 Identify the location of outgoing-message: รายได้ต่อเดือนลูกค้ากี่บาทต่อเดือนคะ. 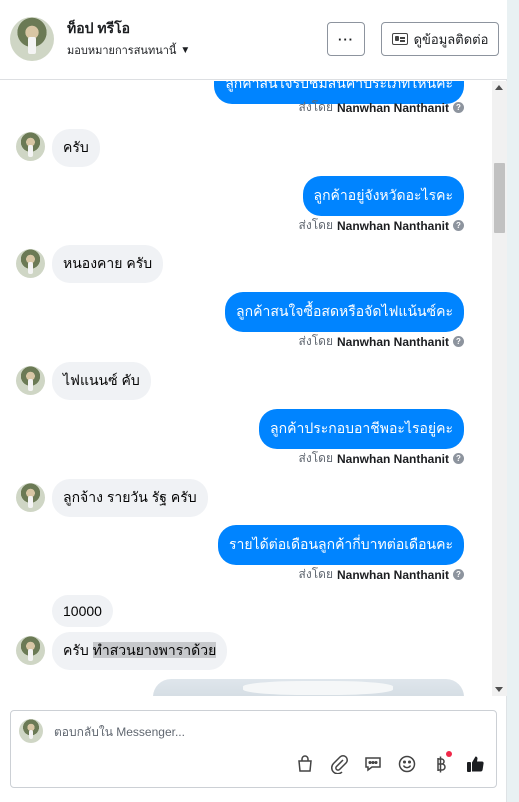
(340, 545).